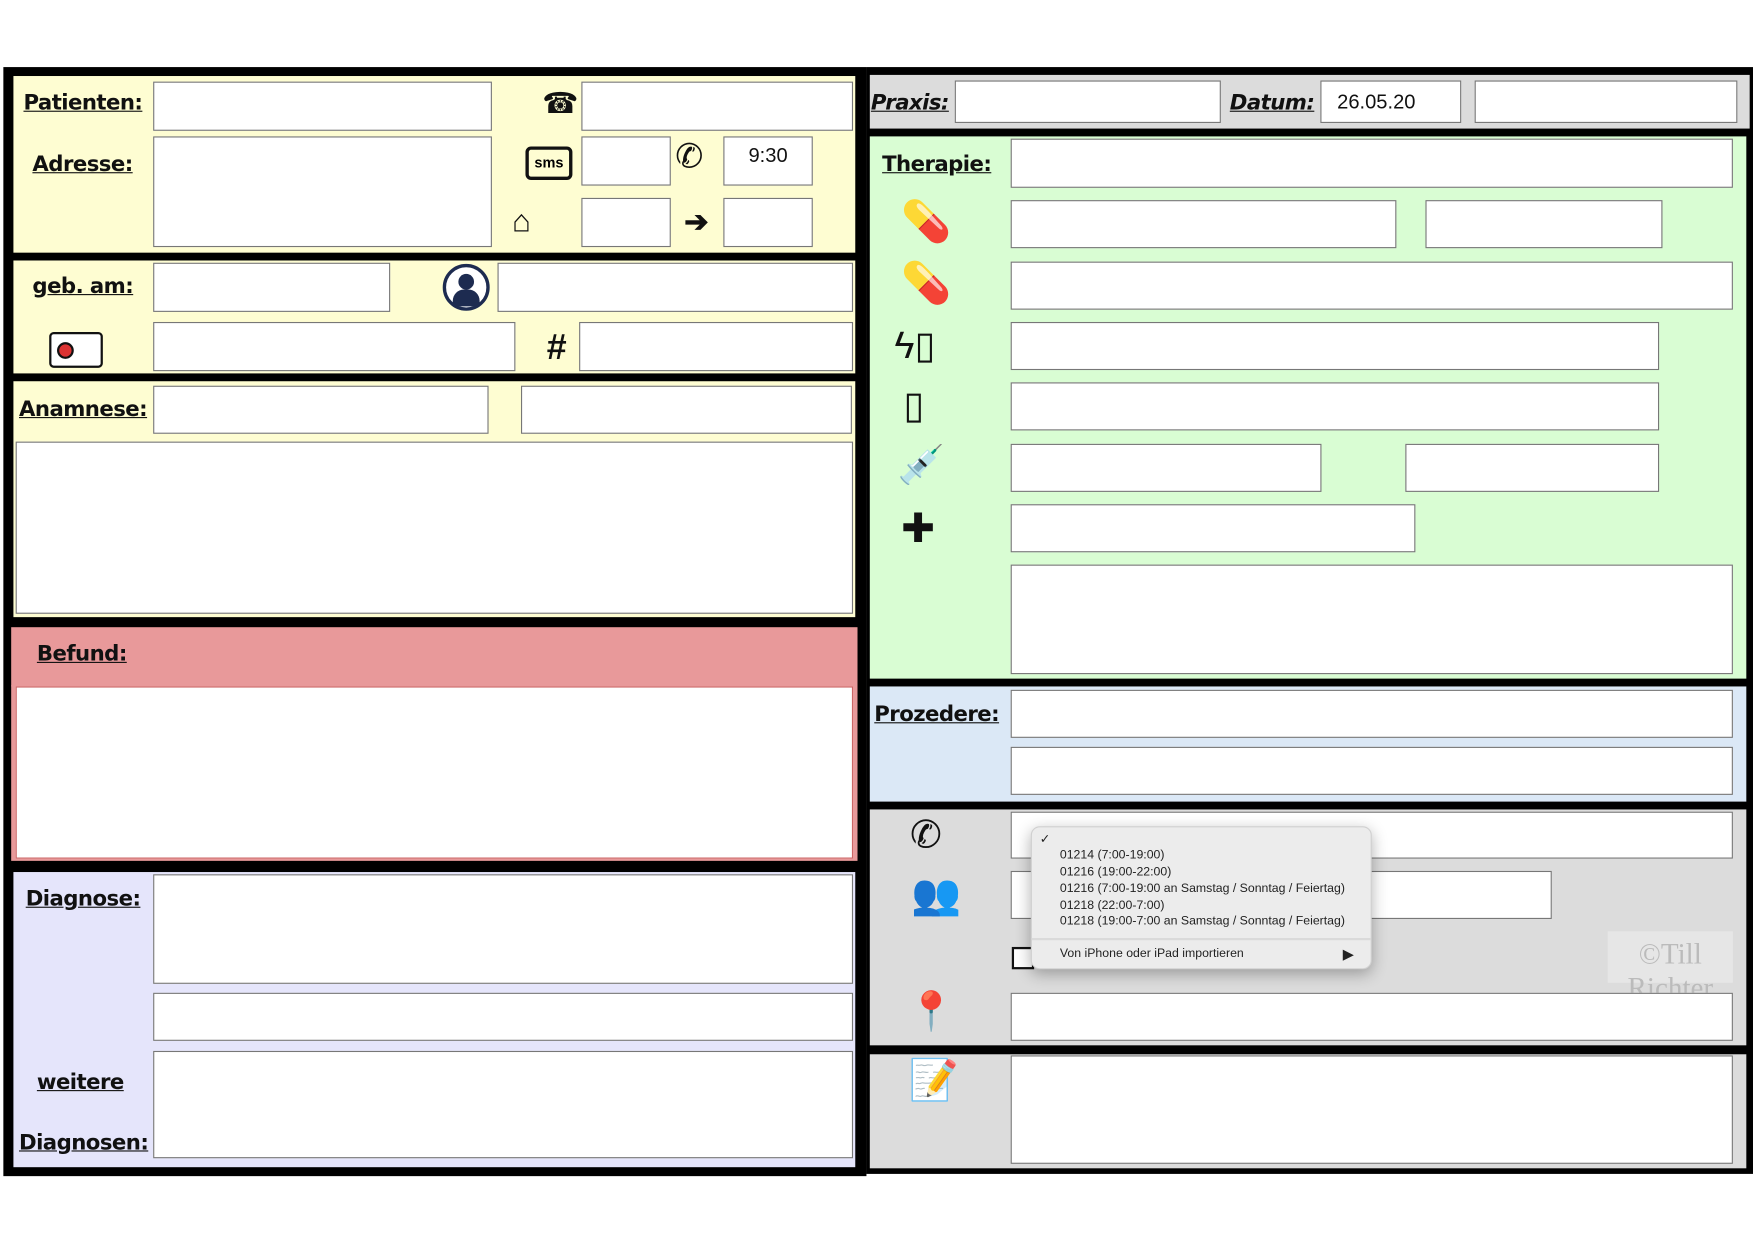  Describe the element at coordinates (556, 346) in the screenshot. I see `hash-label: #` at that location.